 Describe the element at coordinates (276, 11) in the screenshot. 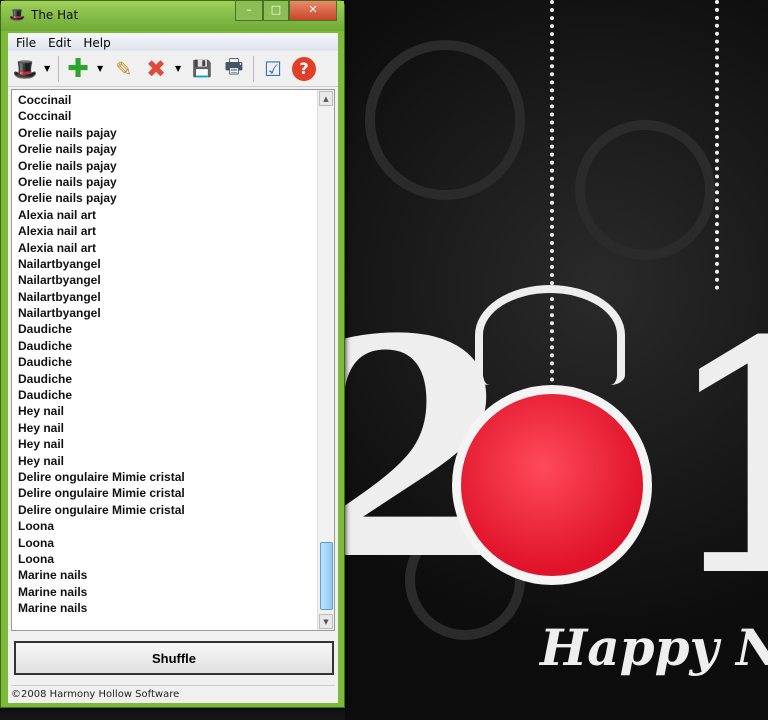

I see `maximize-button: □` at that location.